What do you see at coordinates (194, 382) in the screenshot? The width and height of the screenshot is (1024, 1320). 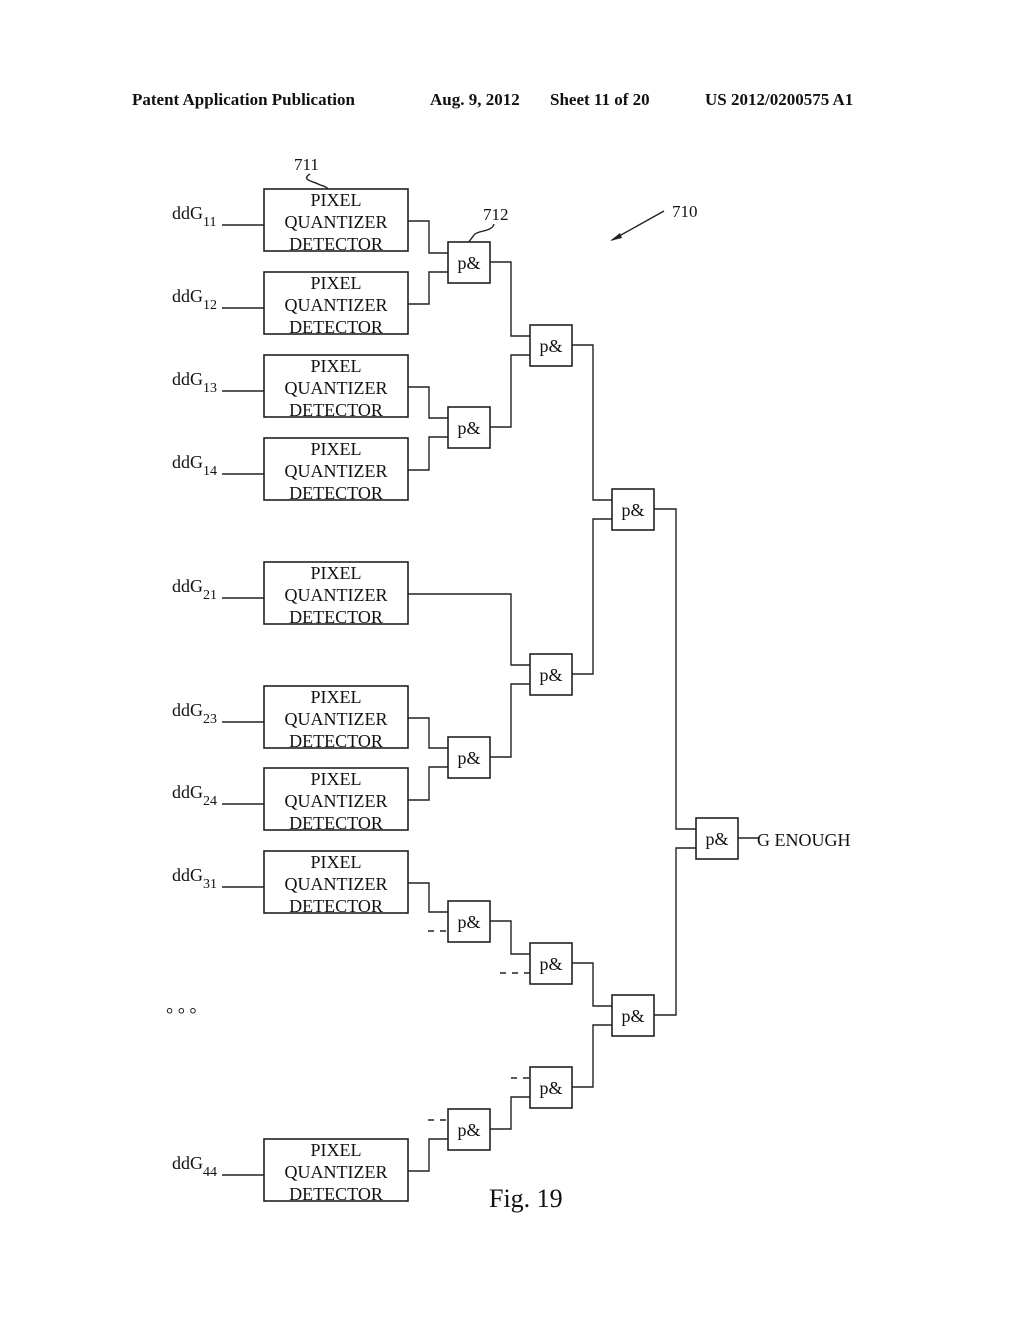 I see `input-label: ddG13` at bounding box center [194, 382].